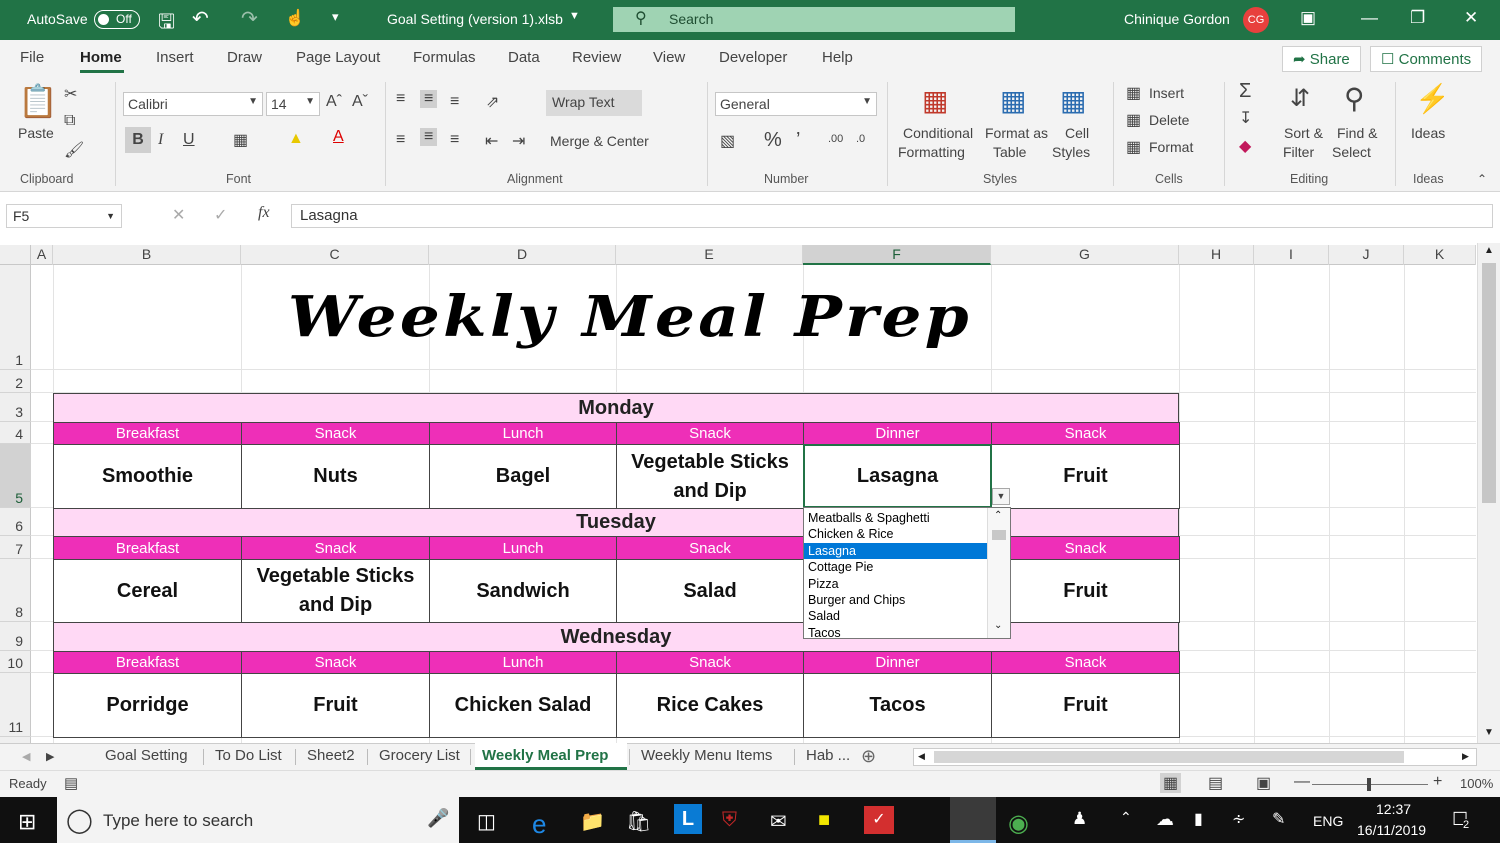 This screenshot has height=843, width=1500. What do you see at coordinates (921, 756) in the screenshot?
I see `scroll-left-icon: ◀` at bounding box center [921, 756].